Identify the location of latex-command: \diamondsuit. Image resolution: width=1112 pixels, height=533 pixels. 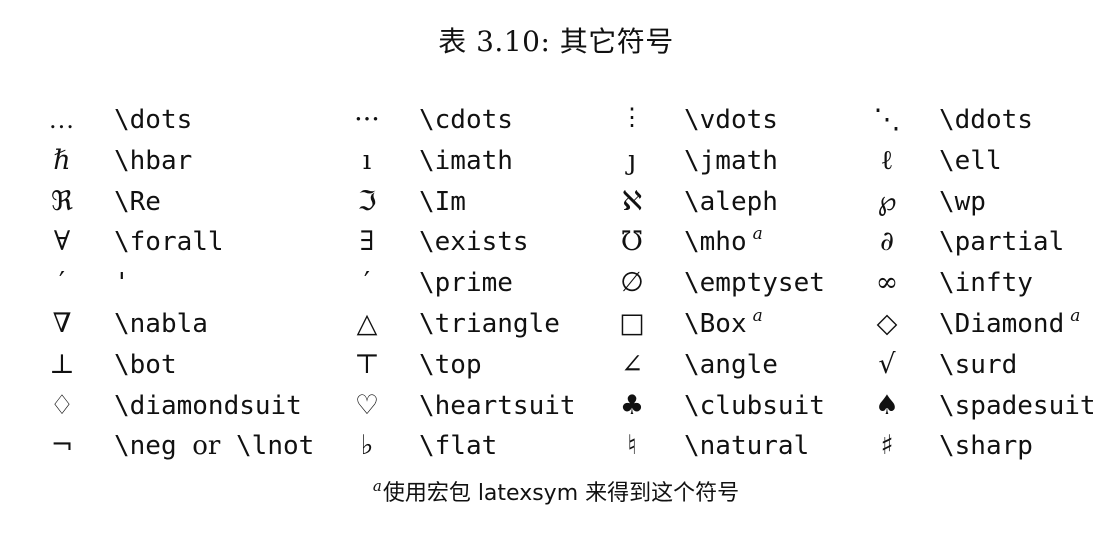
(208, 406).